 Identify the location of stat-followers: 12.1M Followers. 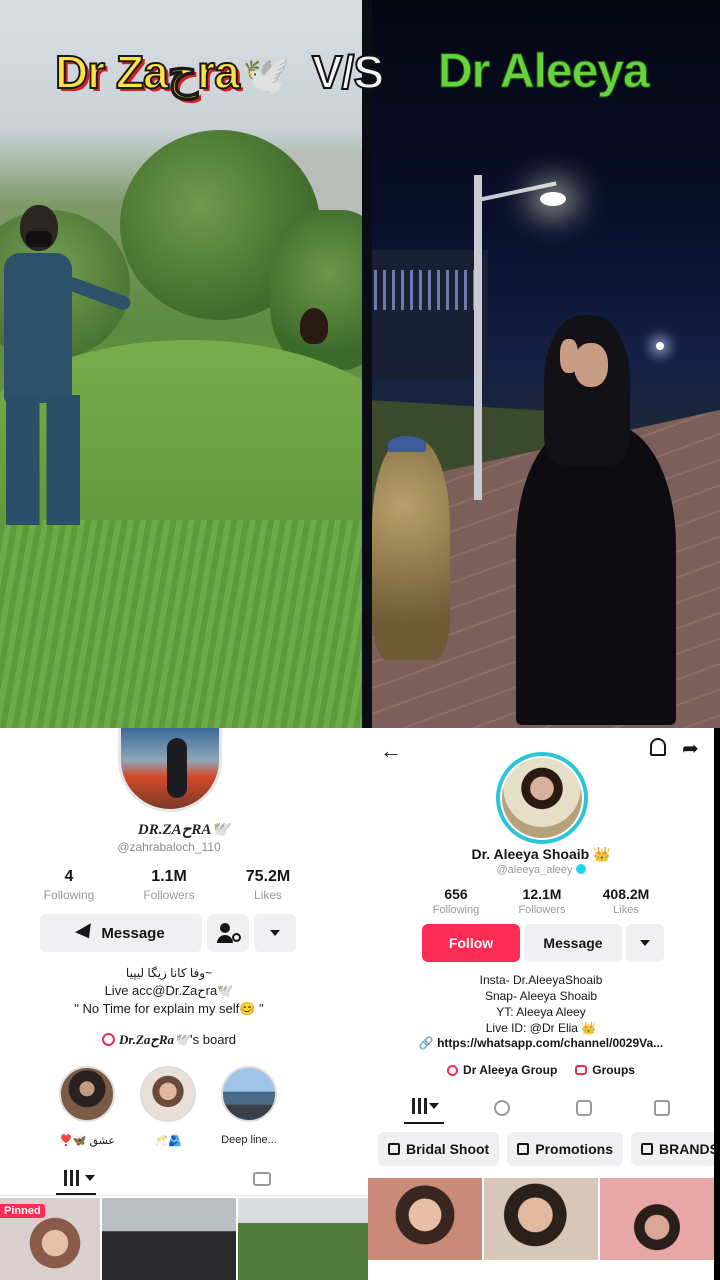
(542, 901).